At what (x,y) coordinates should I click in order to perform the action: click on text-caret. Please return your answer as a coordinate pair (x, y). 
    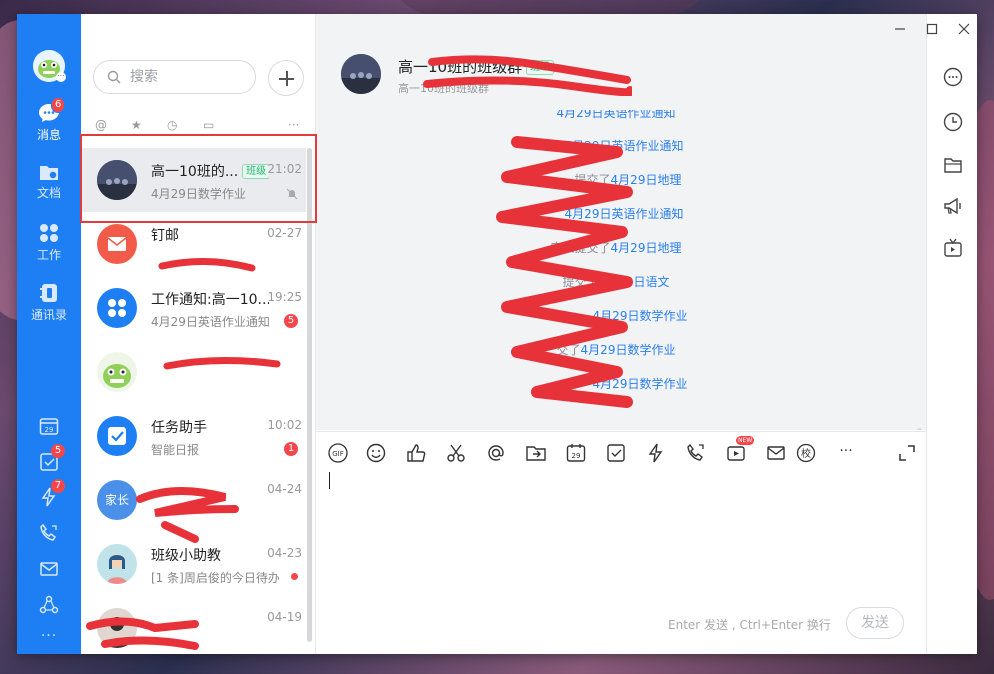
    Looking at the image, I should click on (329, 480).